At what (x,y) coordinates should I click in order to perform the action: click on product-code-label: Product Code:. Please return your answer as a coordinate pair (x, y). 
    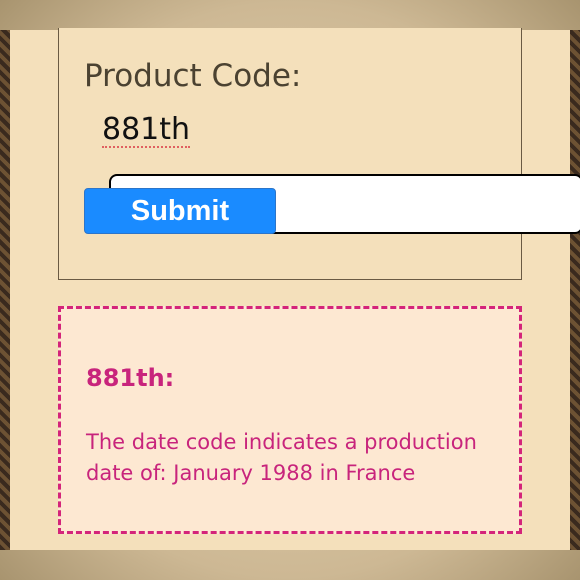
    Looking at the image, I should click on (193, 76).